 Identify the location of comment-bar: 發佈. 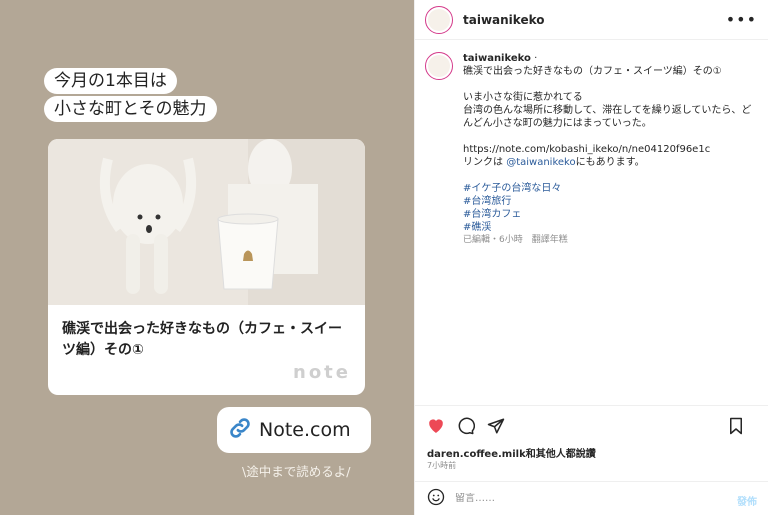
(591, 498).